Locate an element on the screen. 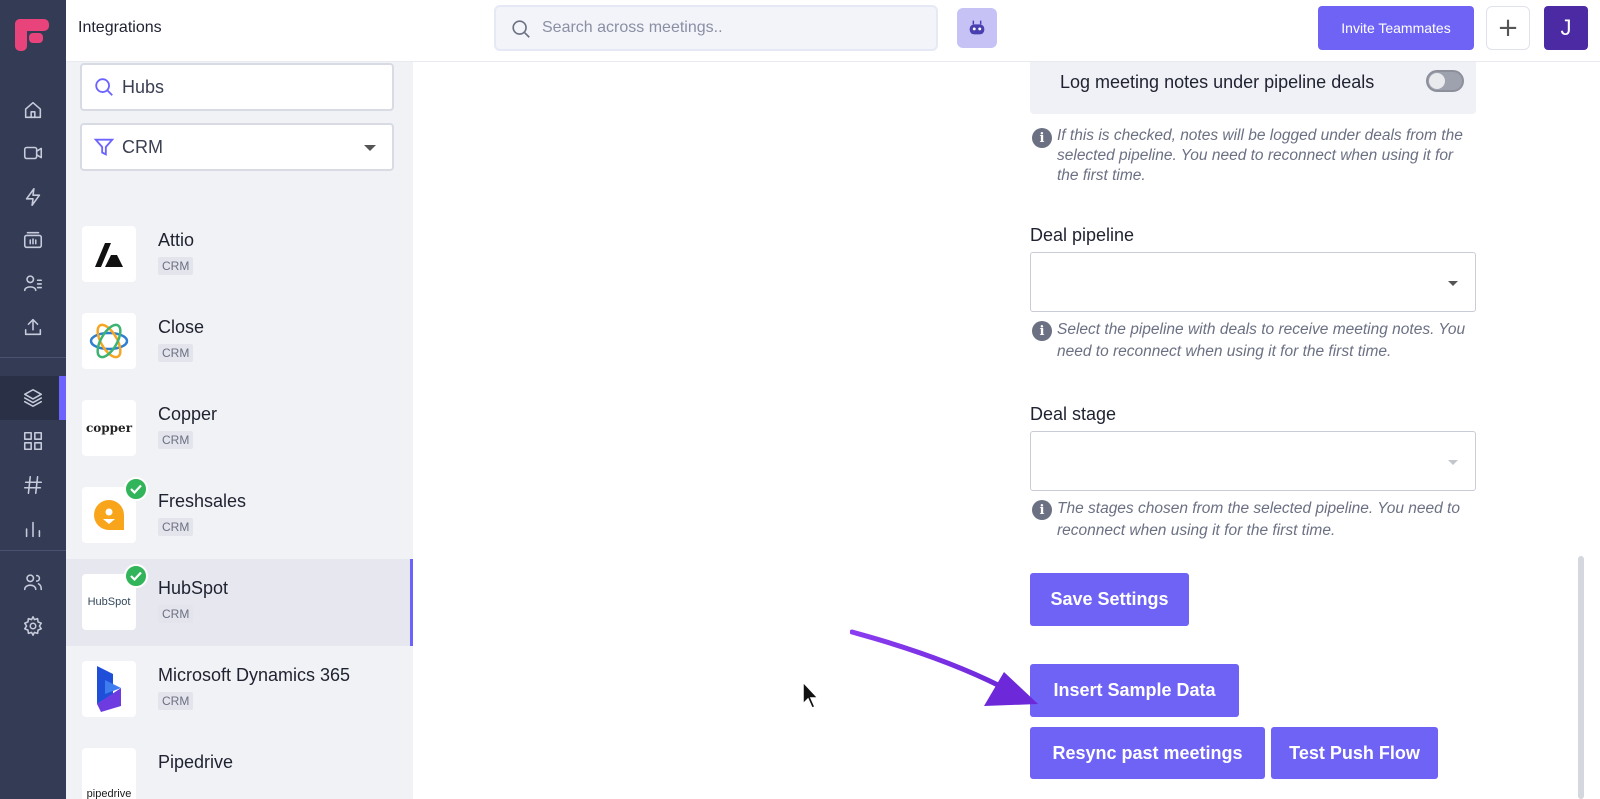 The image size is (1600, 799). deal-pipeline-label: Deal pipeline is located at coordinates (1082, 235).